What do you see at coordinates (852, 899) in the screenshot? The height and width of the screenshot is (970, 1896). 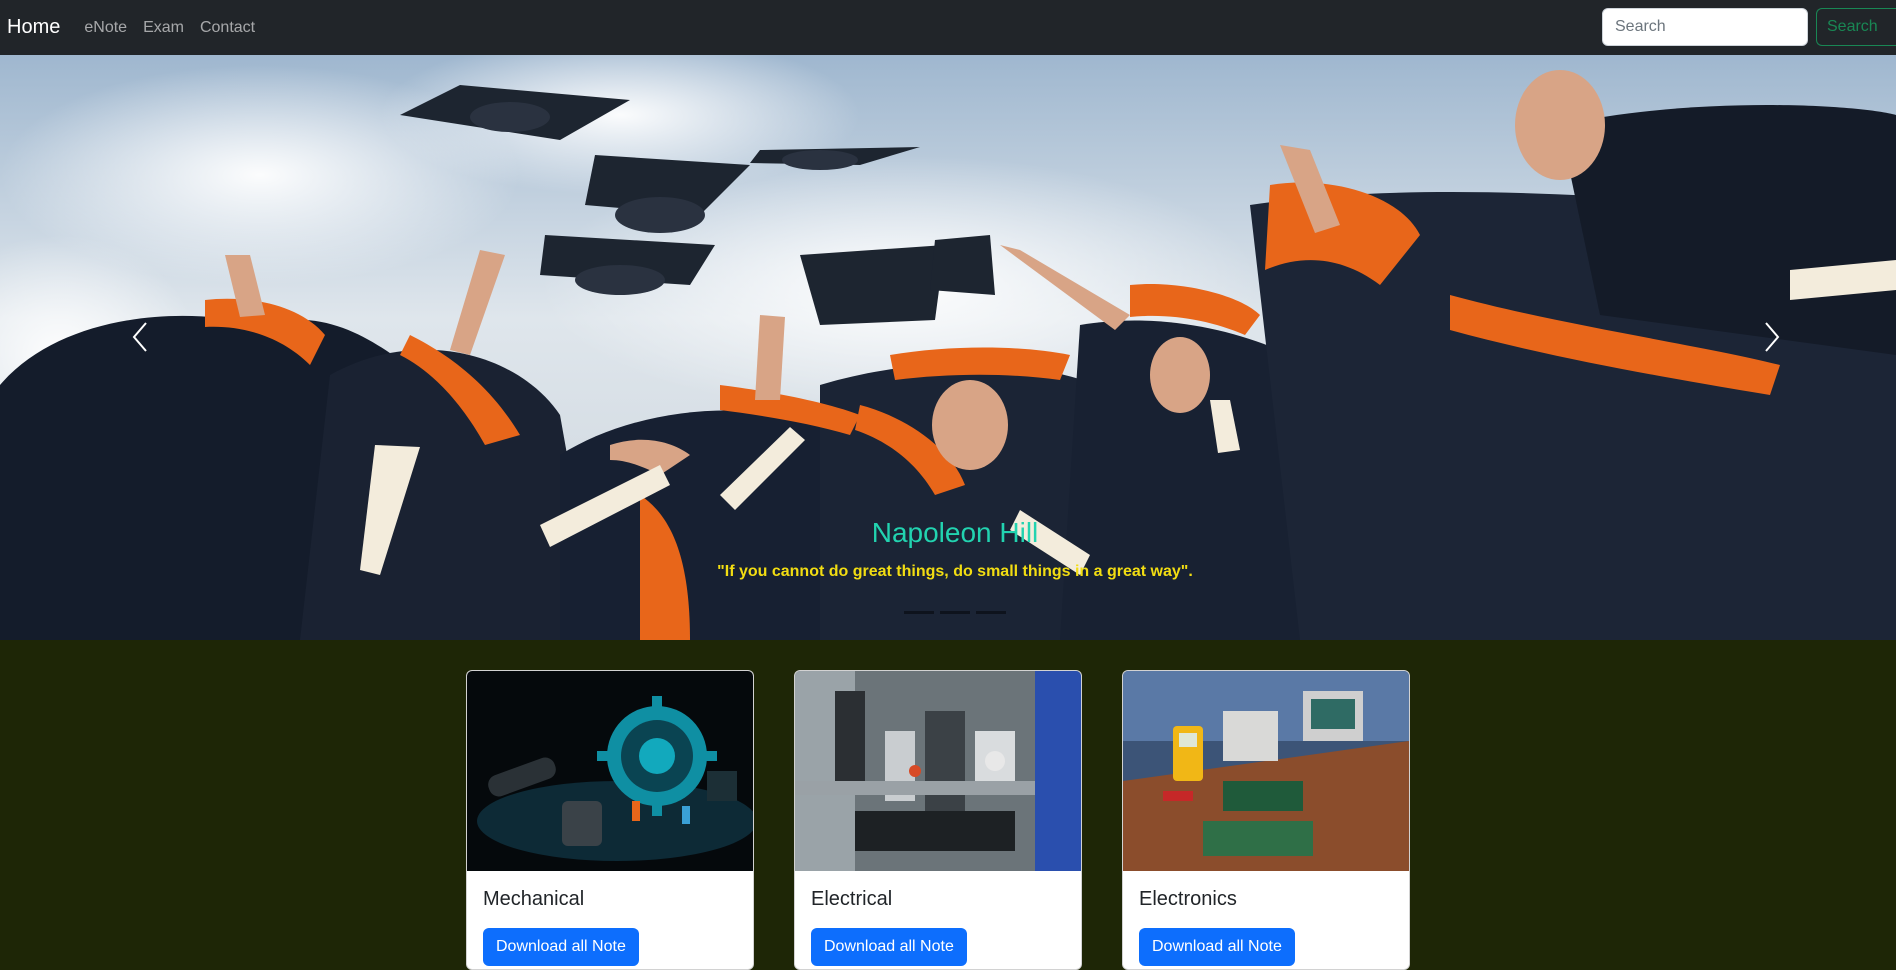 I see `card-title-electrical: Electrical` at bounding box center [852, 899].